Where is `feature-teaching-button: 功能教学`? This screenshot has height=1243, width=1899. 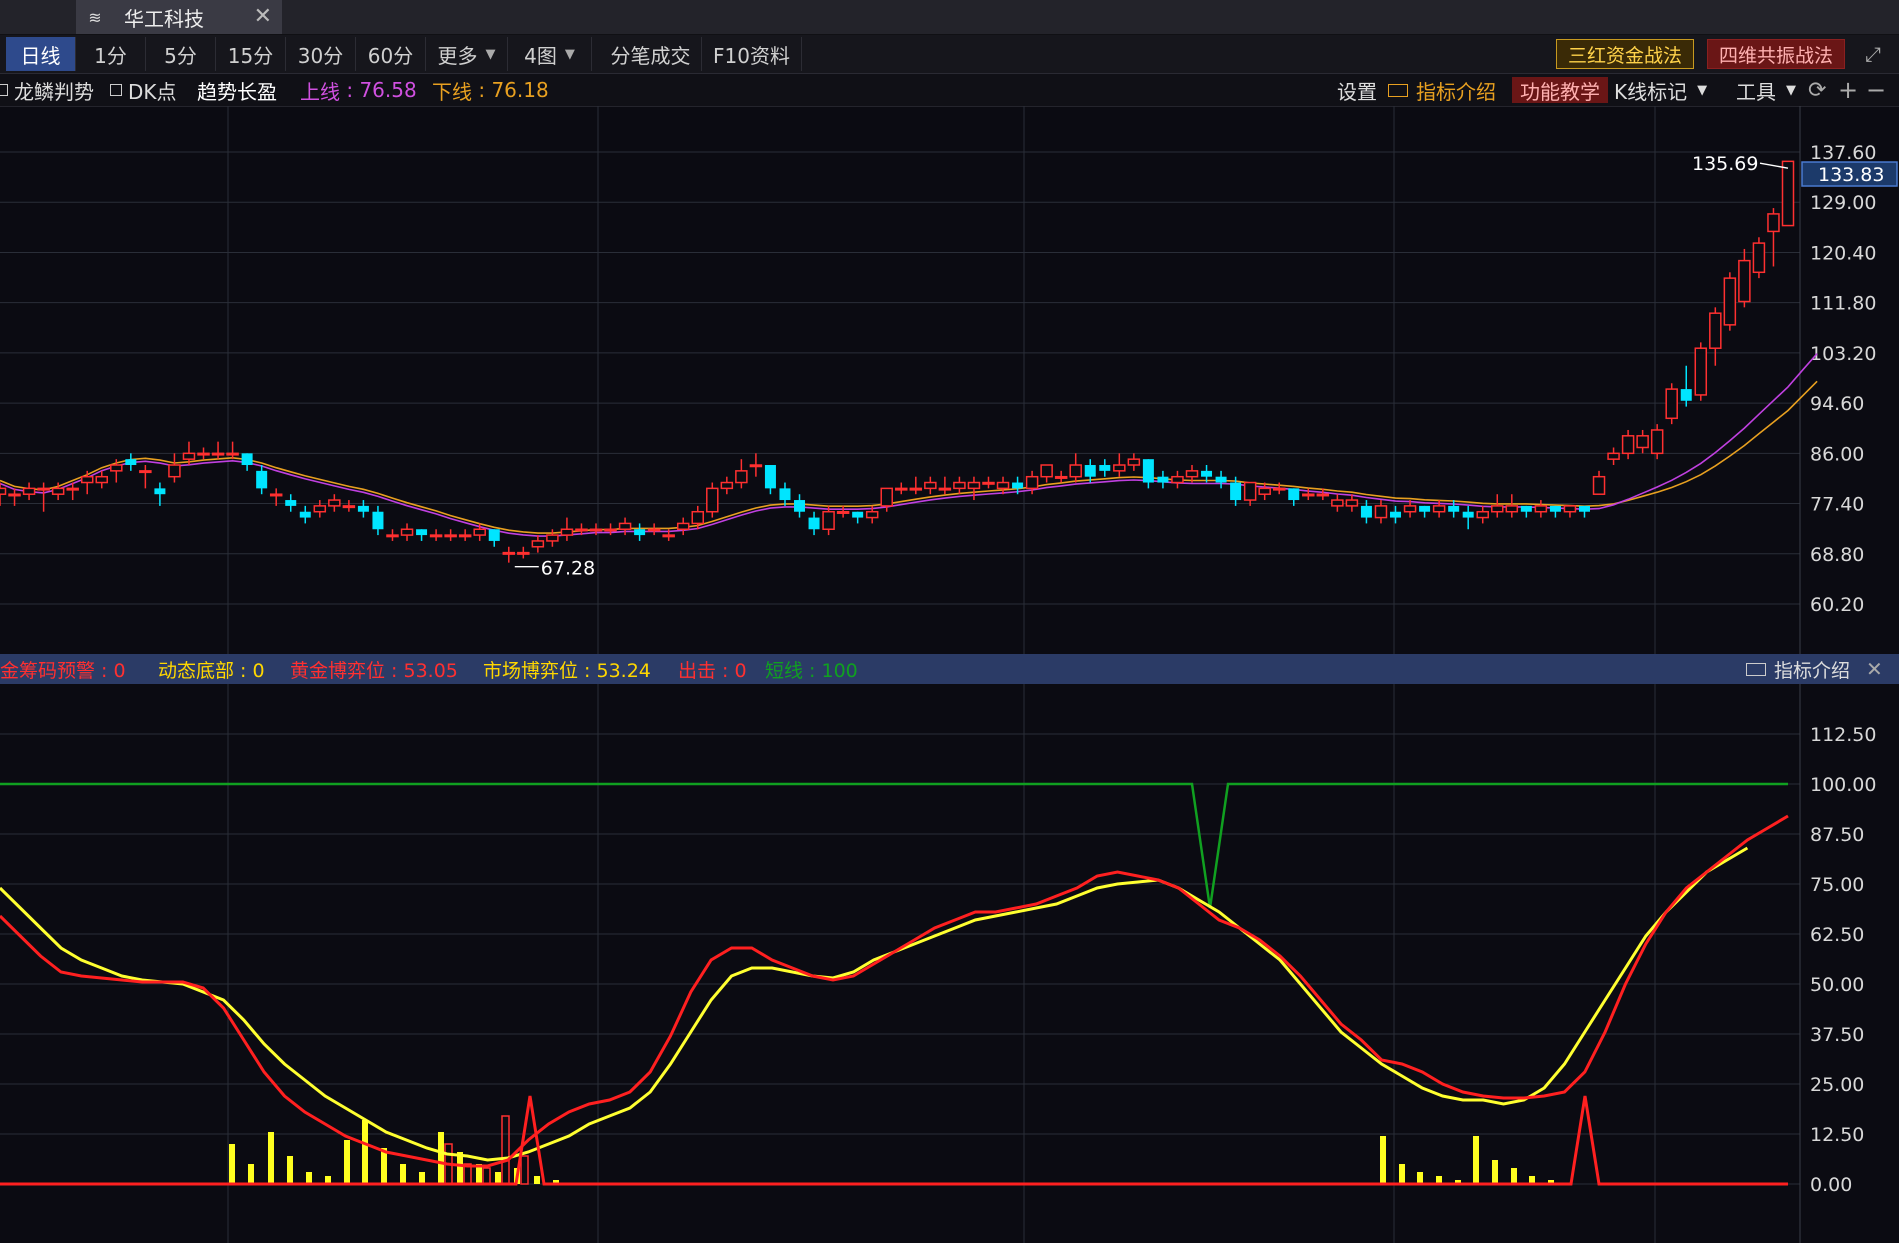 feature-teaching-button: 功能教学 is located at coordinates (1560, 90).